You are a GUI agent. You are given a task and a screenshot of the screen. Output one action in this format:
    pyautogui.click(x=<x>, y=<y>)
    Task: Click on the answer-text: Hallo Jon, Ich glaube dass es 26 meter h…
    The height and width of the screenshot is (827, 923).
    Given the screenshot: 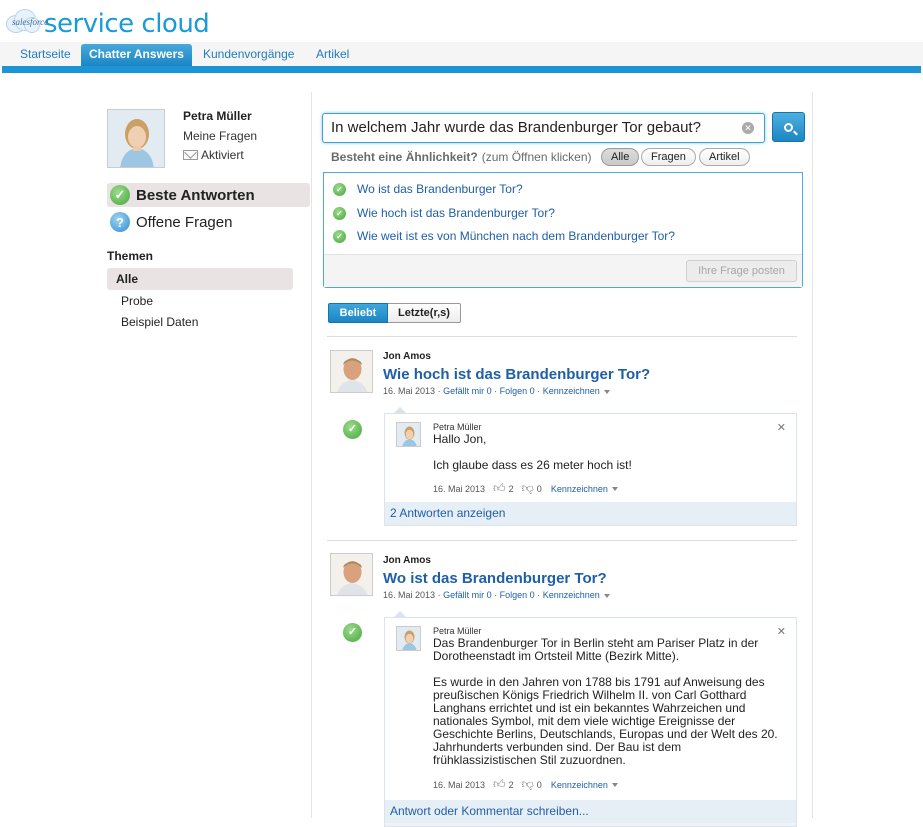 What is the action you would take?
    pyautogui.click(x=532, y=452)
    